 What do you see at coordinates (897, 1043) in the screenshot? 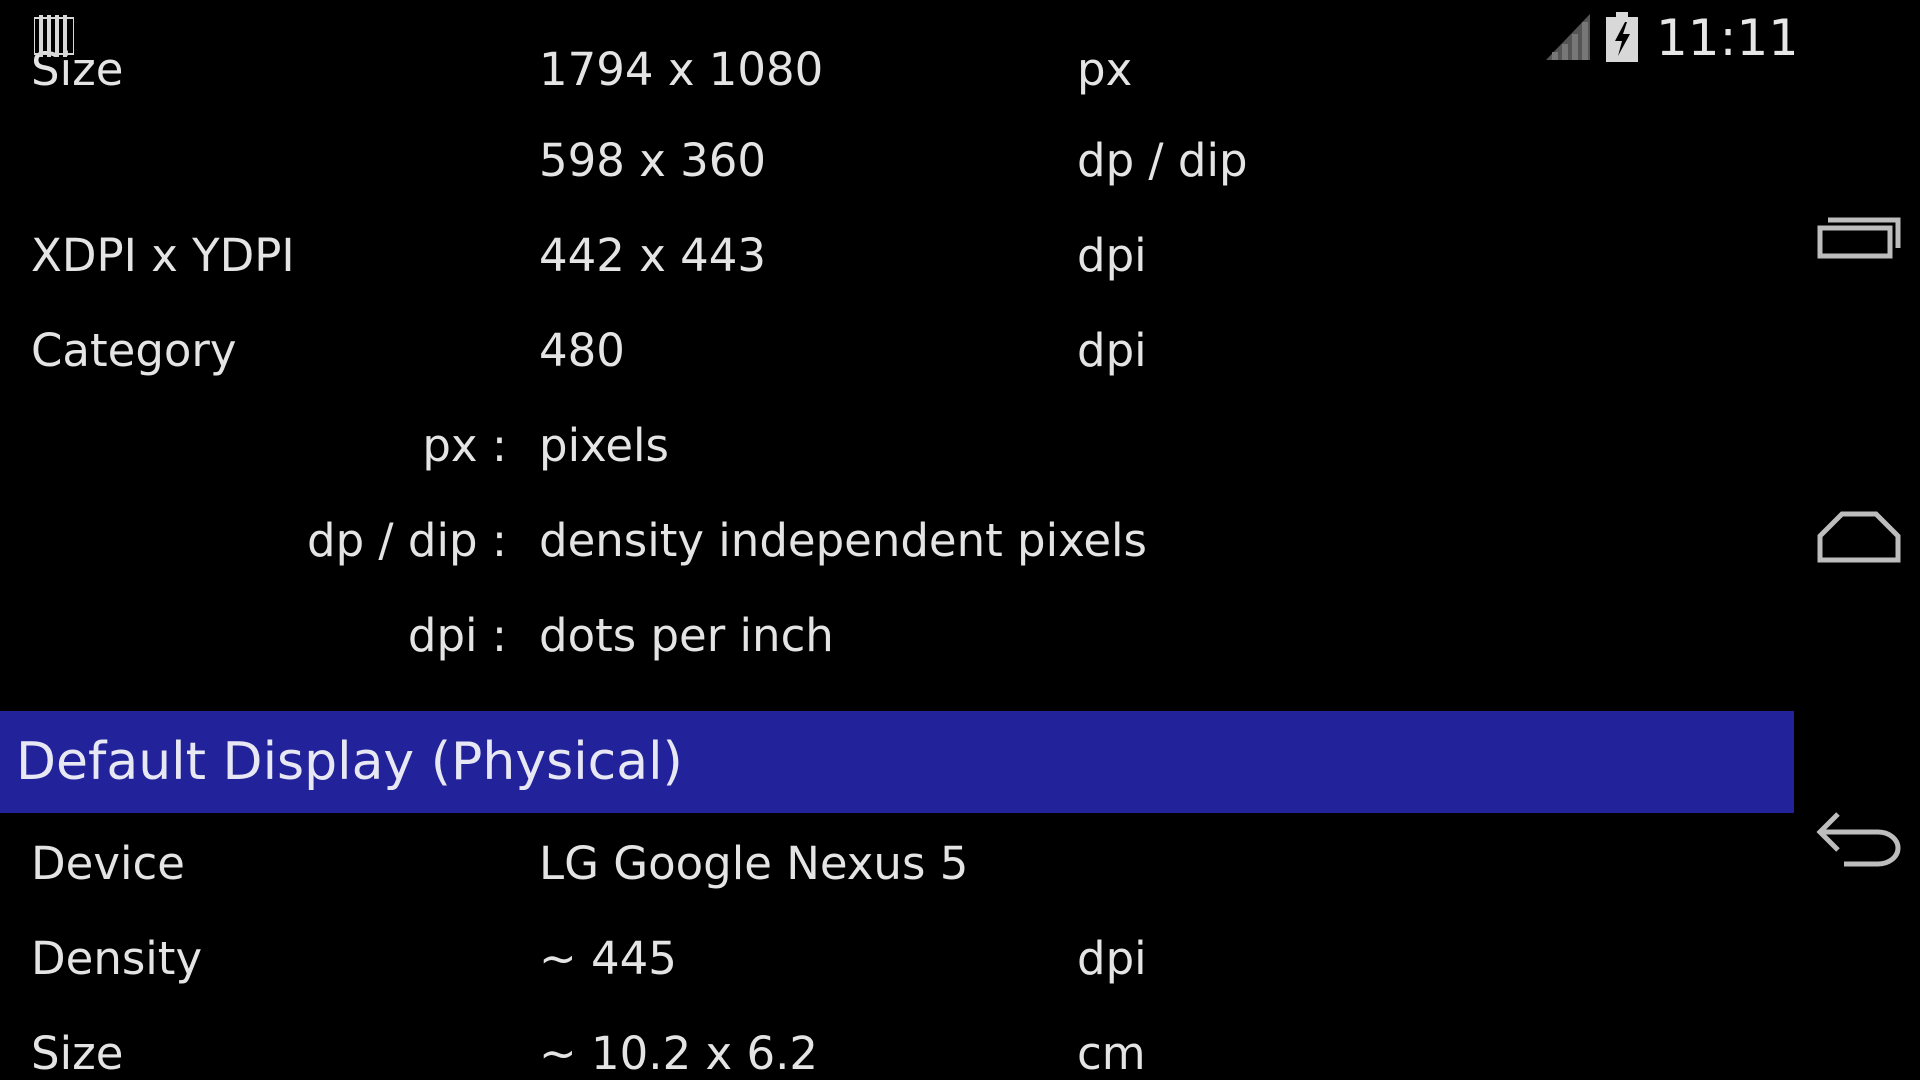
I see `info-row-physical-size: Size ~ 10.2 x 6.2 cm` at bounding box center [897, 1043].